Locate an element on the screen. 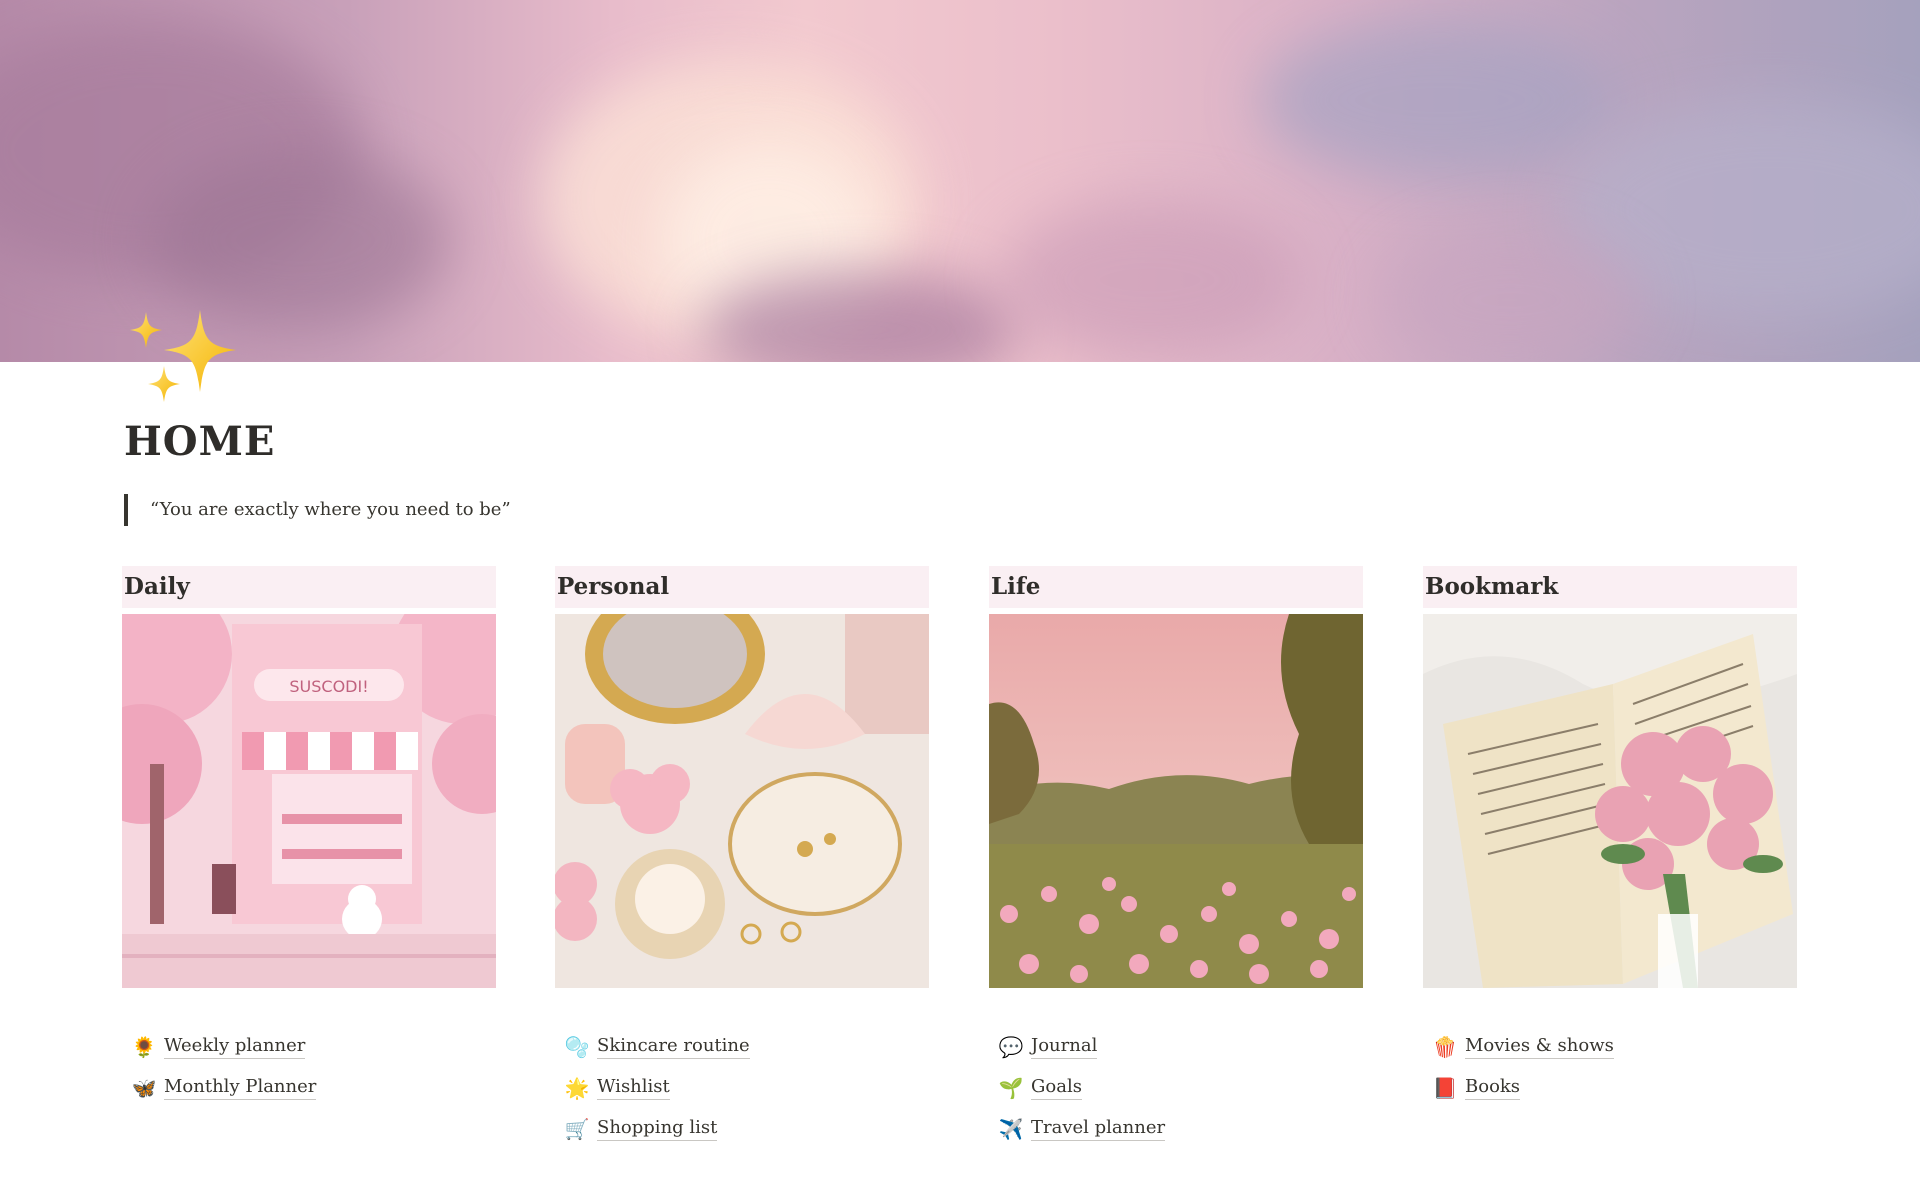 The width and height of the screenshot is (1920, 1199). link-weekly-planner: 🌻 Weekly planner is located at coordinates (313, 1046).